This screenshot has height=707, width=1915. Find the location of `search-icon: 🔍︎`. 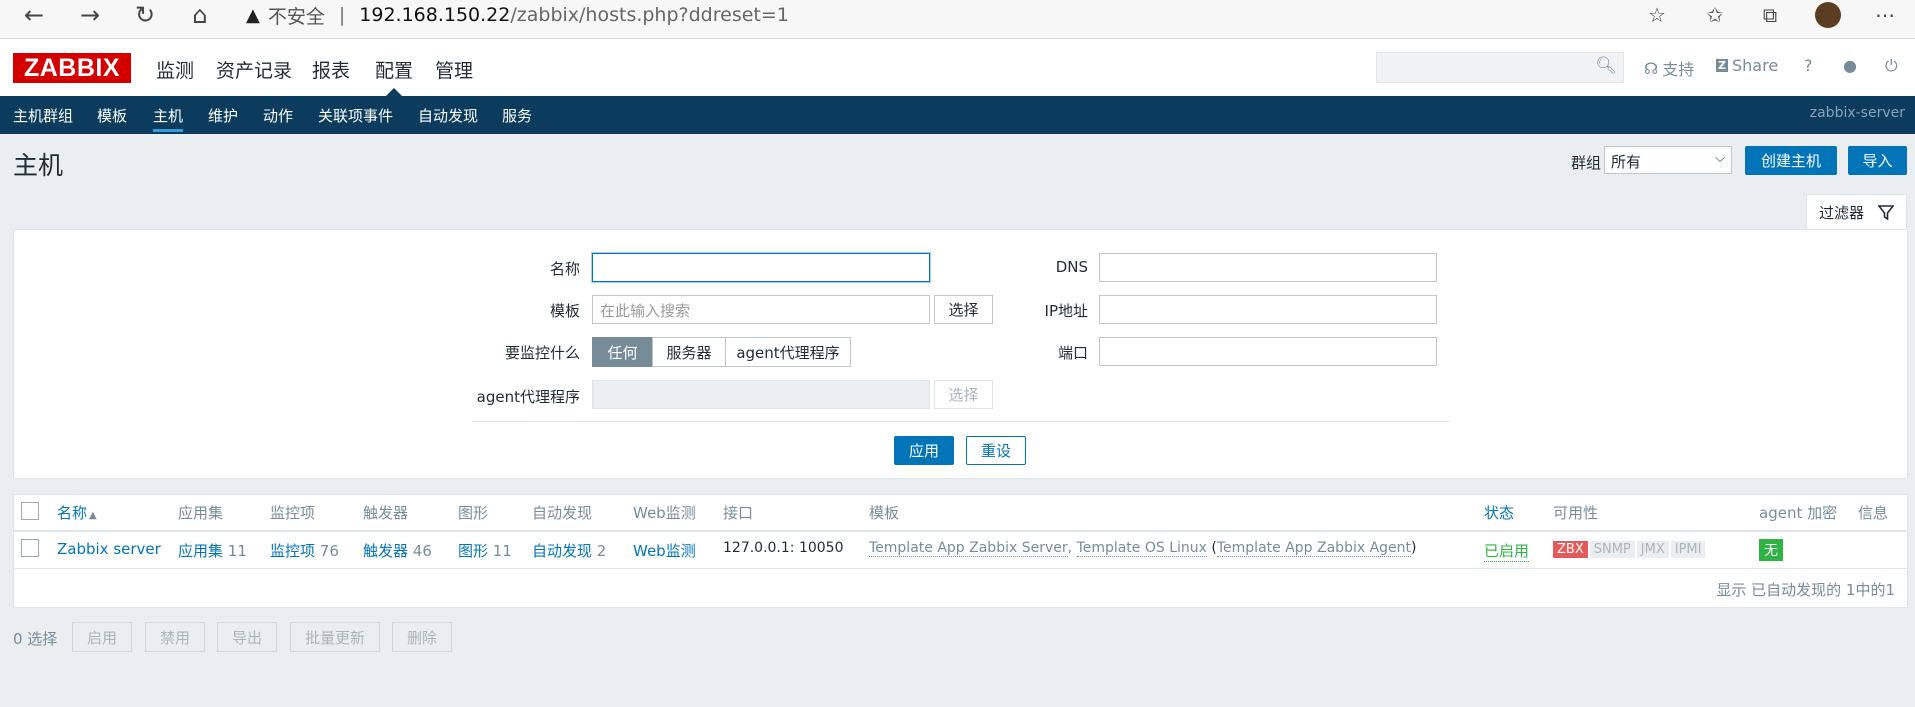

search-icon: 🔍︎ is located at coordinates (1606, 66).